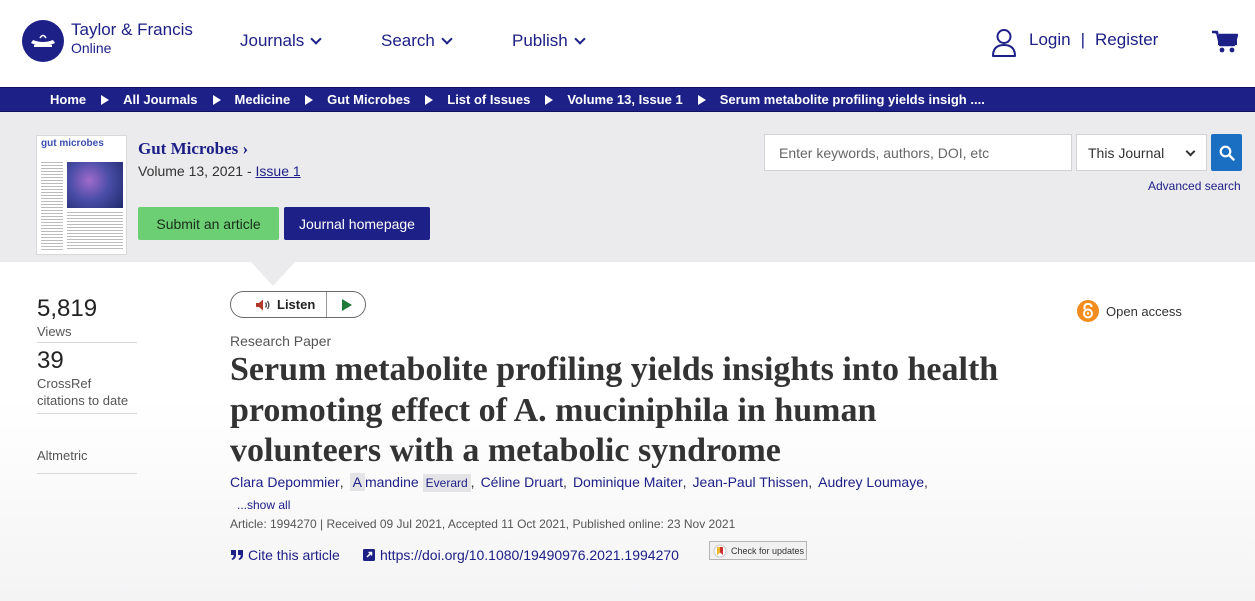  I want to click on open-access-badge: Open access, so click(1129, 311).